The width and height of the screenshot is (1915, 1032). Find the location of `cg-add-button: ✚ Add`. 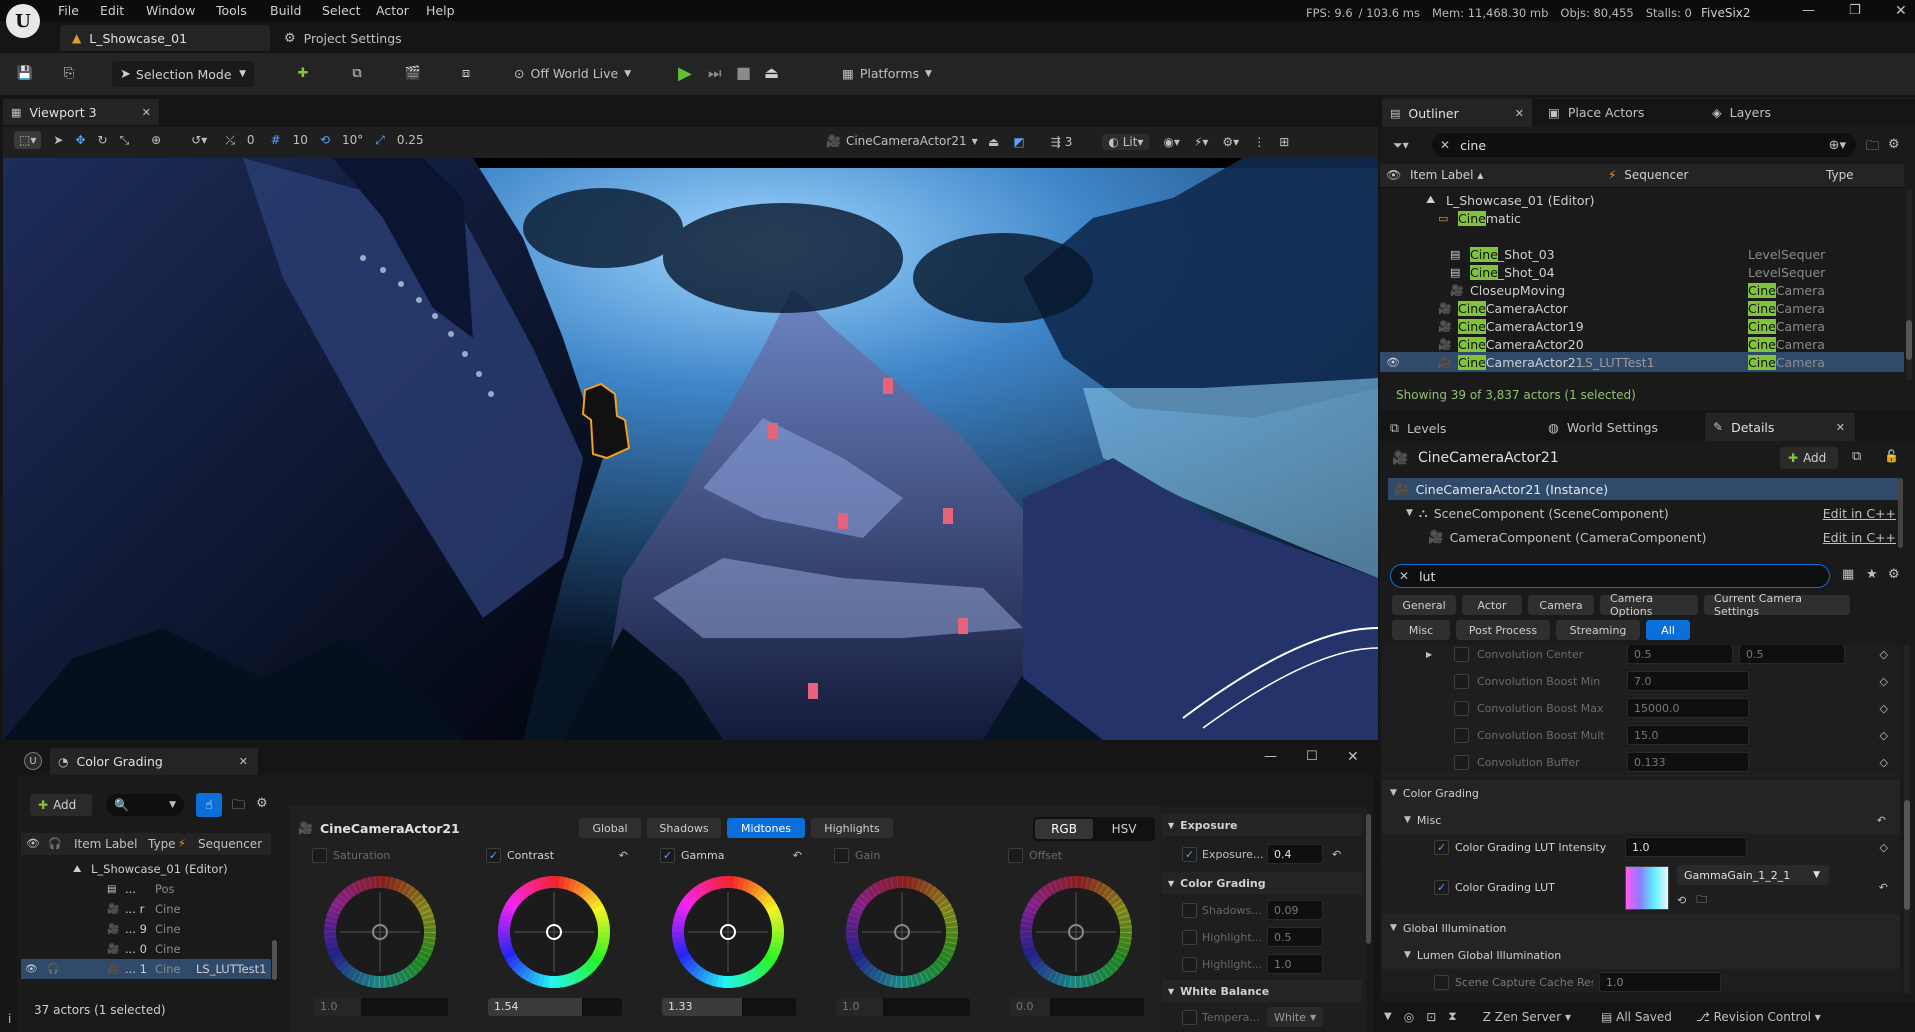

cg-add-button: ✚ Add is located at coordinates (61, 805).